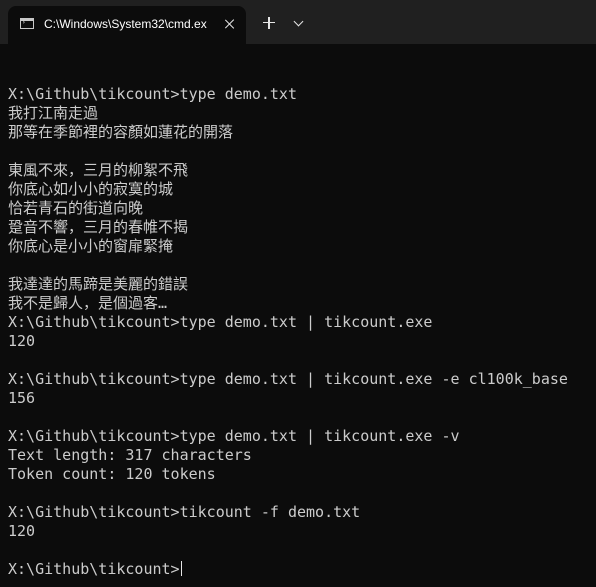  What do you see at coordinates (94, 568) in the screenshot?
I see `prompt-text: X:\Github\tikcount>` at bounding box center [94, 568].